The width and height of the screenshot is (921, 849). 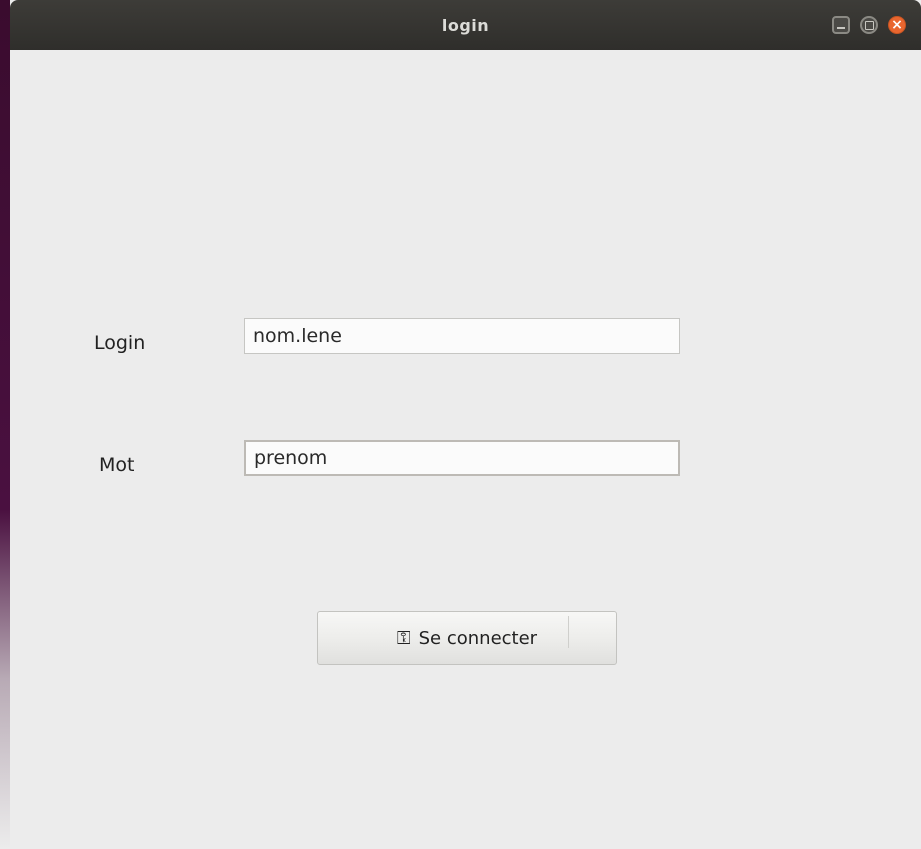 I want to click on password-label: Mot, so click(x=117, y=465).